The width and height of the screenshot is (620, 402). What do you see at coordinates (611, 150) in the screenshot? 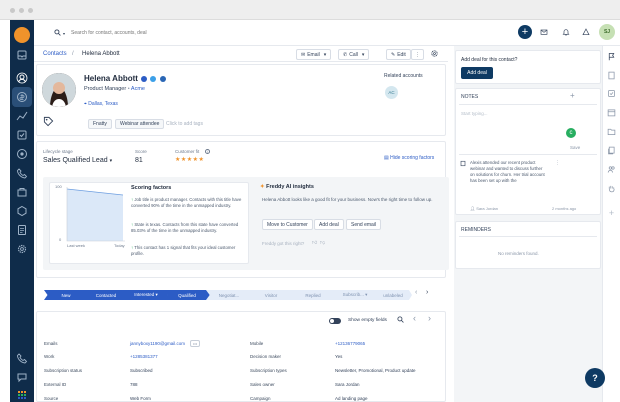
I see `files-icon` at bounding box center [611, 150].